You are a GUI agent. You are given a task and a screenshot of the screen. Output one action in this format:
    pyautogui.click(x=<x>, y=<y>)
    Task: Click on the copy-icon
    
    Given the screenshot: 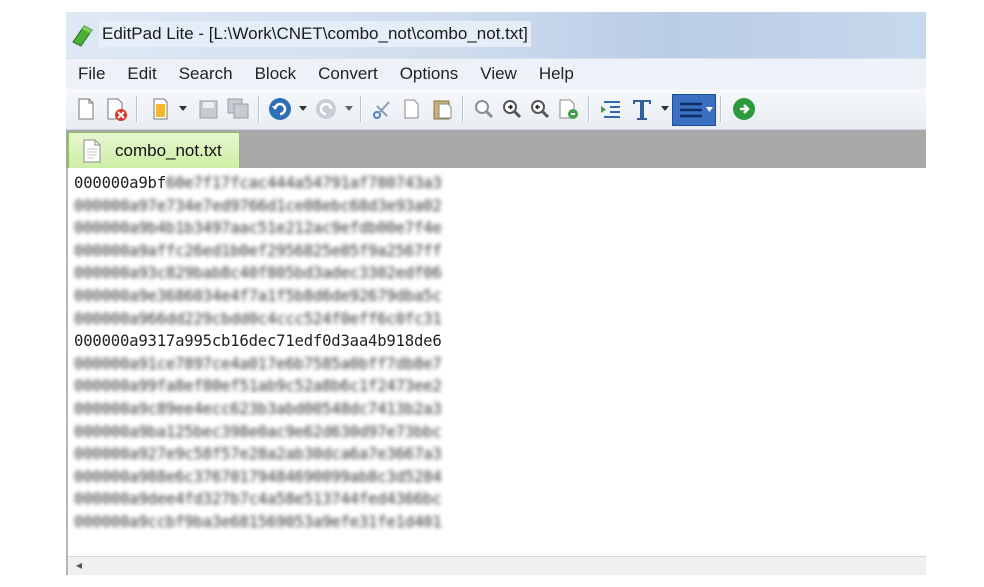 What is the action you would take?
    pyautogui.click(x=412, y=109)
    